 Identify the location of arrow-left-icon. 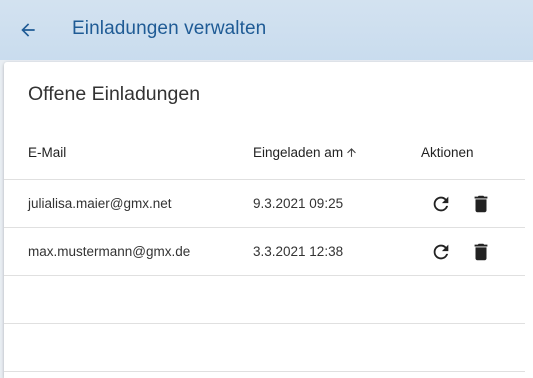
(28, 30).